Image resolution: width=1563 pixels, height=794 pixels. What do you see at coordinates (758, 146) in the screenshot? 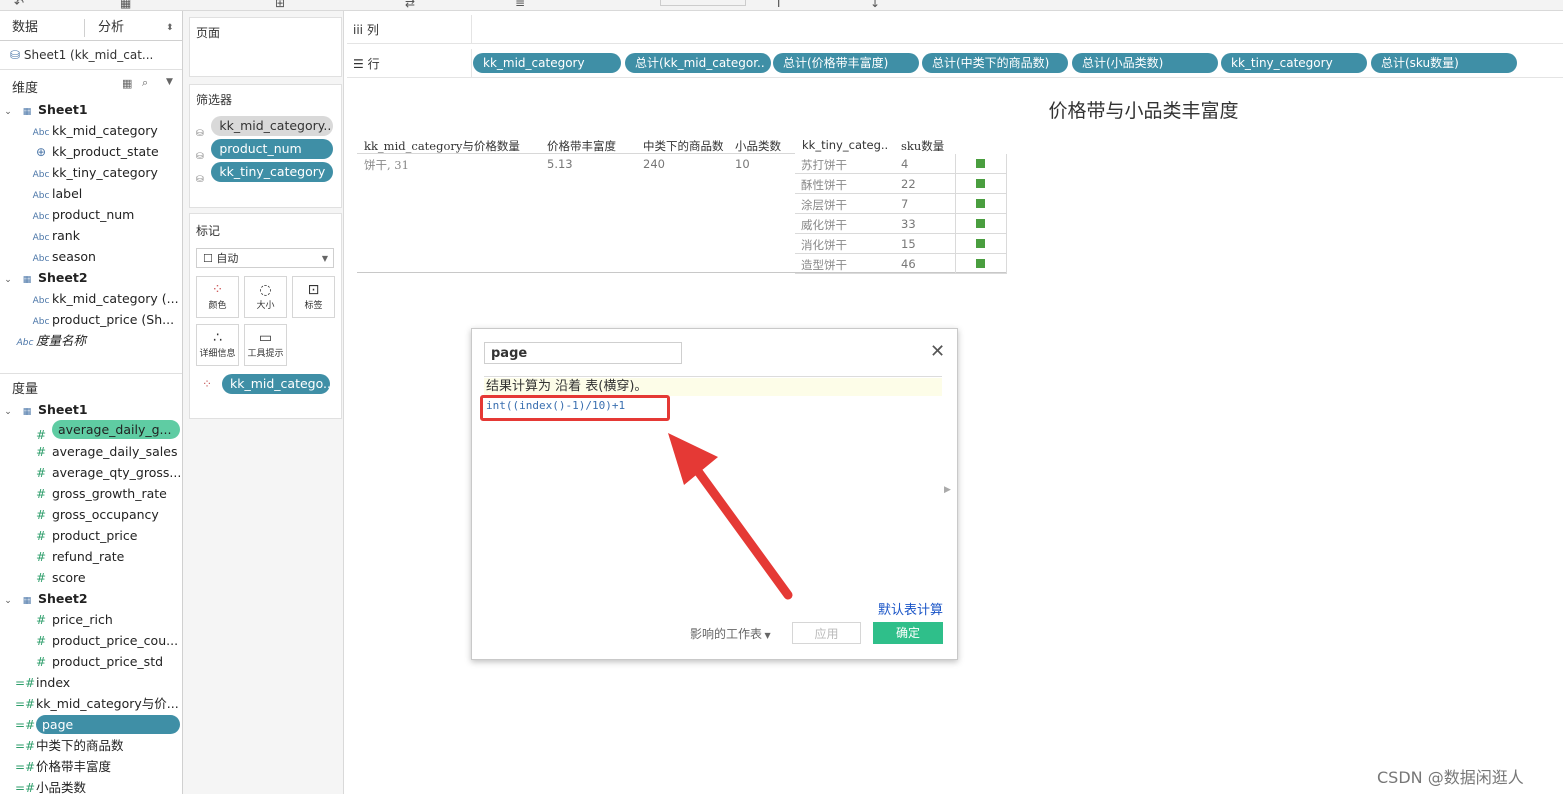
I see `col-header: 小品类数` at bounding box center [758, 146].